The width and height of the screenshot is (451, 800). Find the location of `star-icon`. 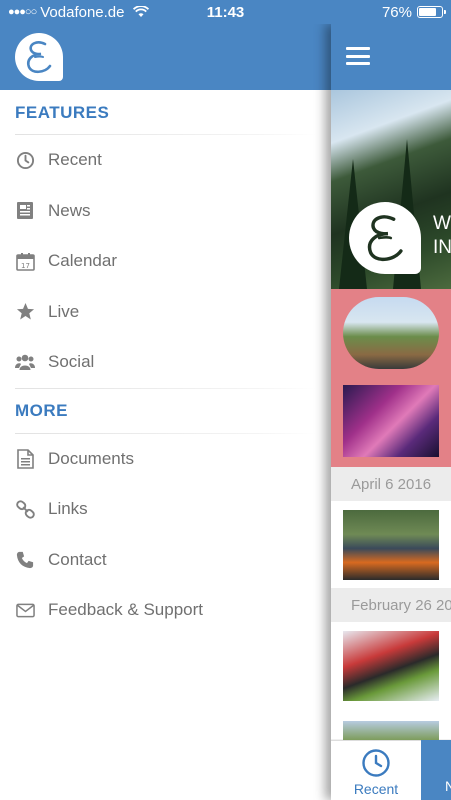

star-icon is located at coordinates (25, 312).